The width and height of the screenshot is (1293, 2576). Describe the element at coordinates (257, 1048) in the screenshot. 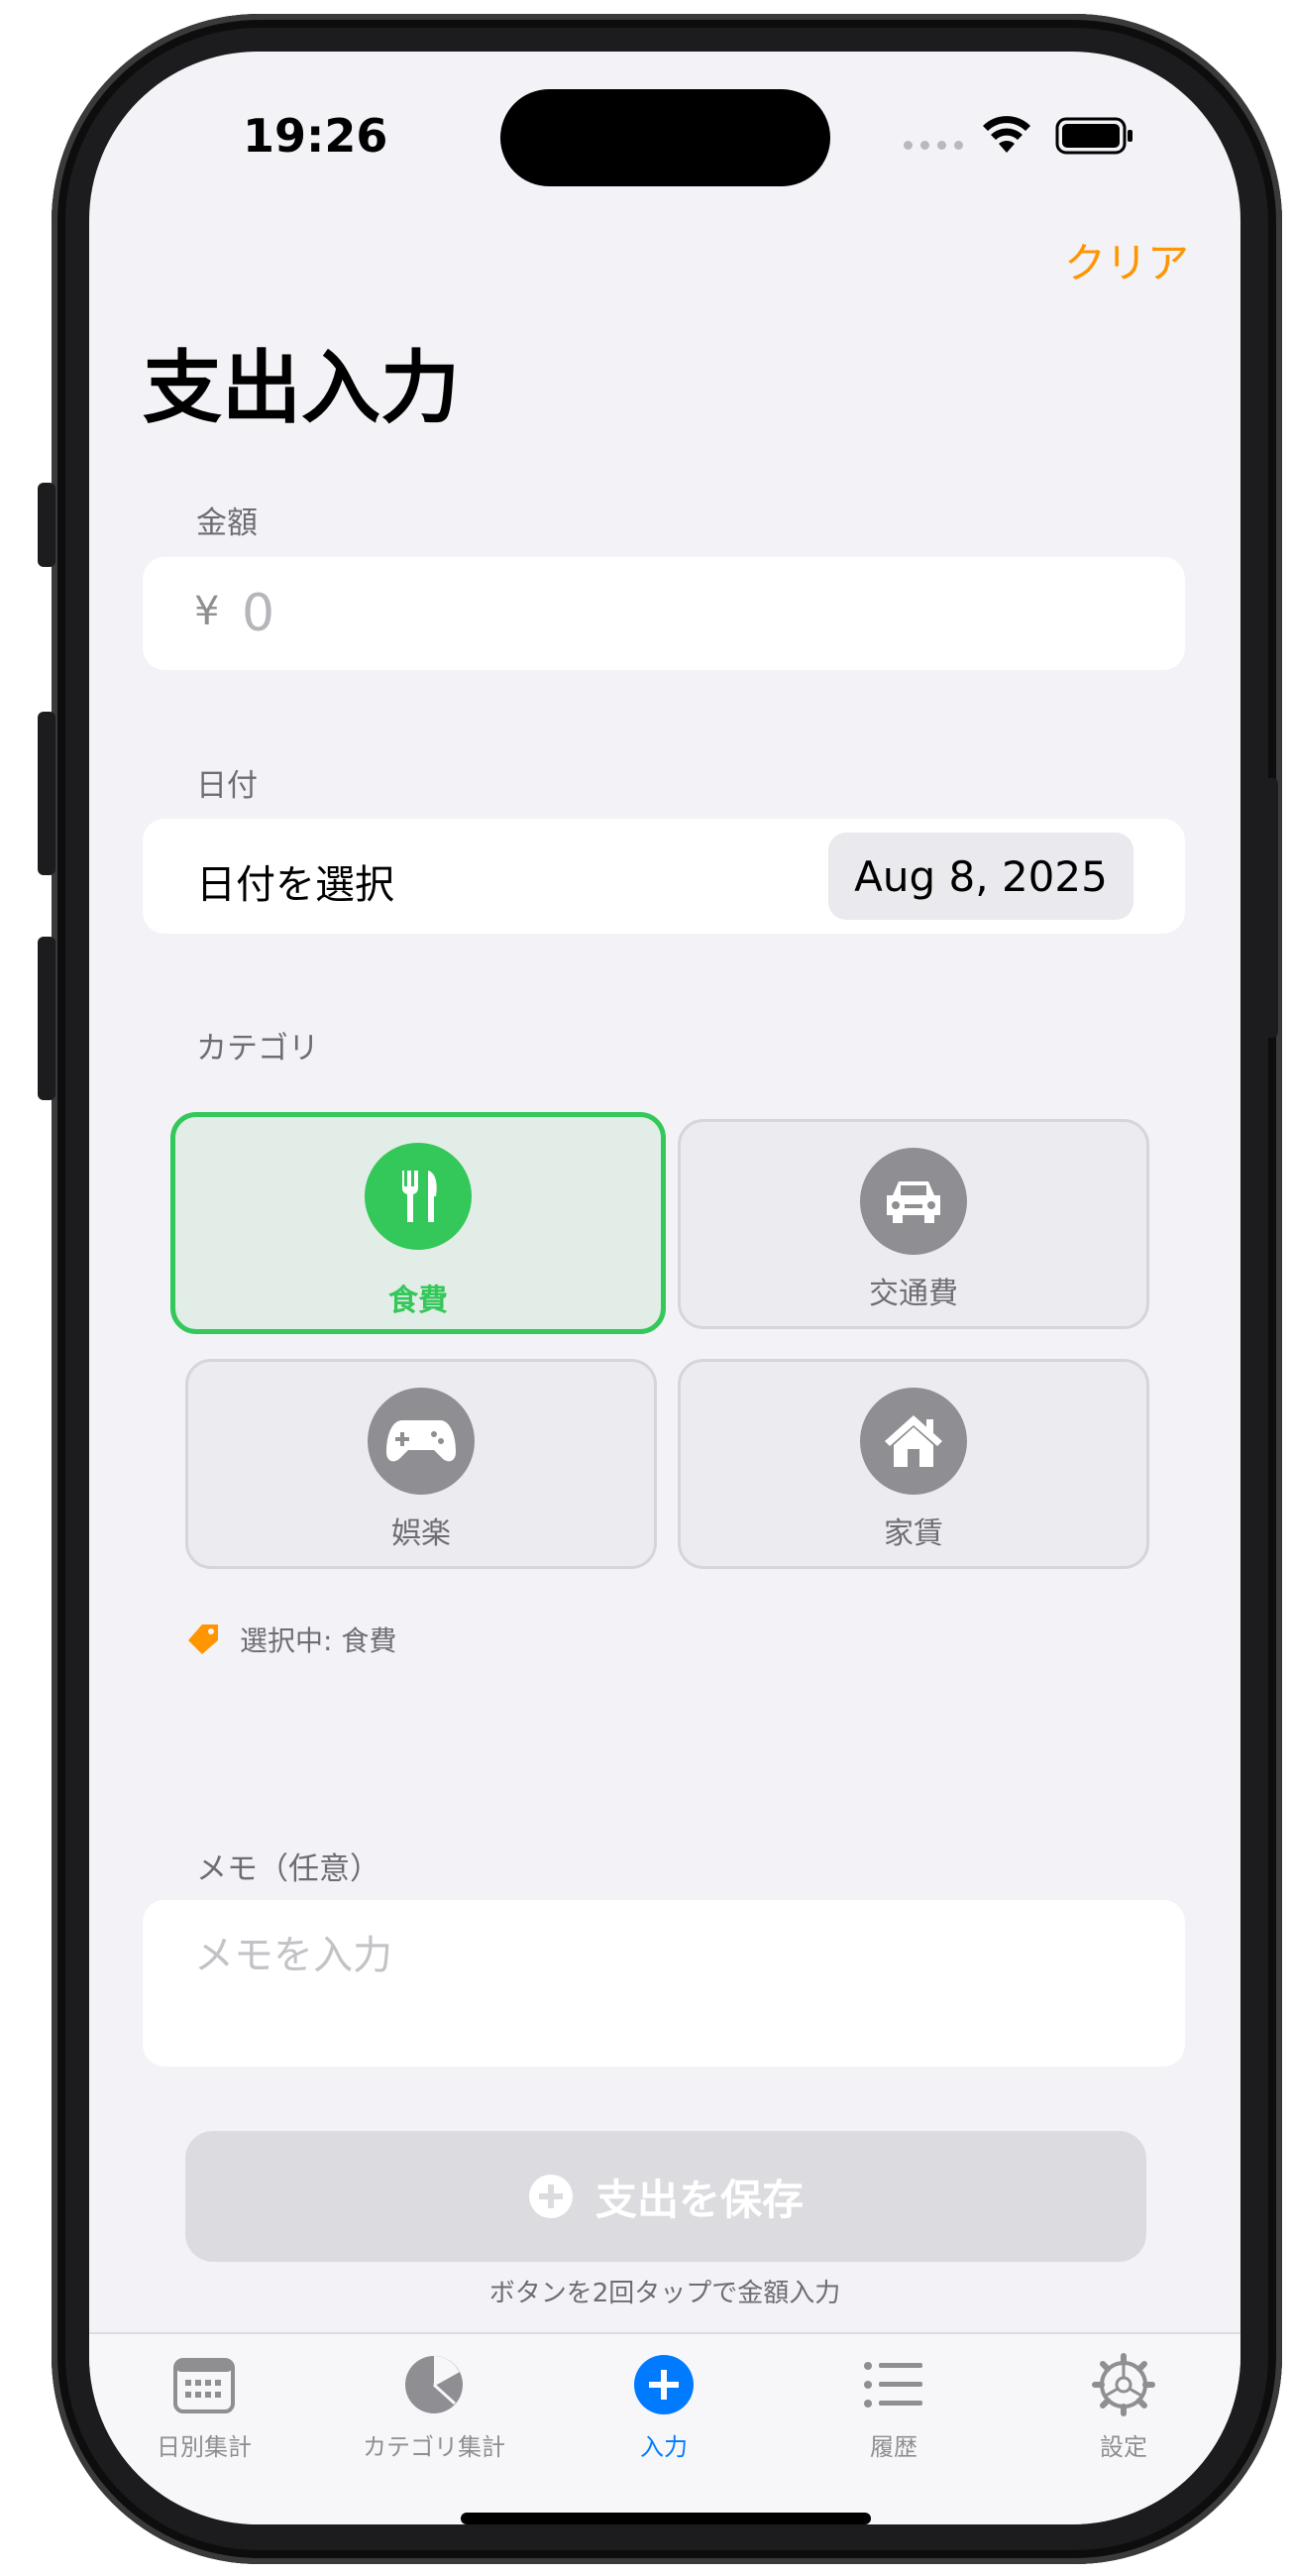

I see `category-section-label: カテゴリ` at that location.